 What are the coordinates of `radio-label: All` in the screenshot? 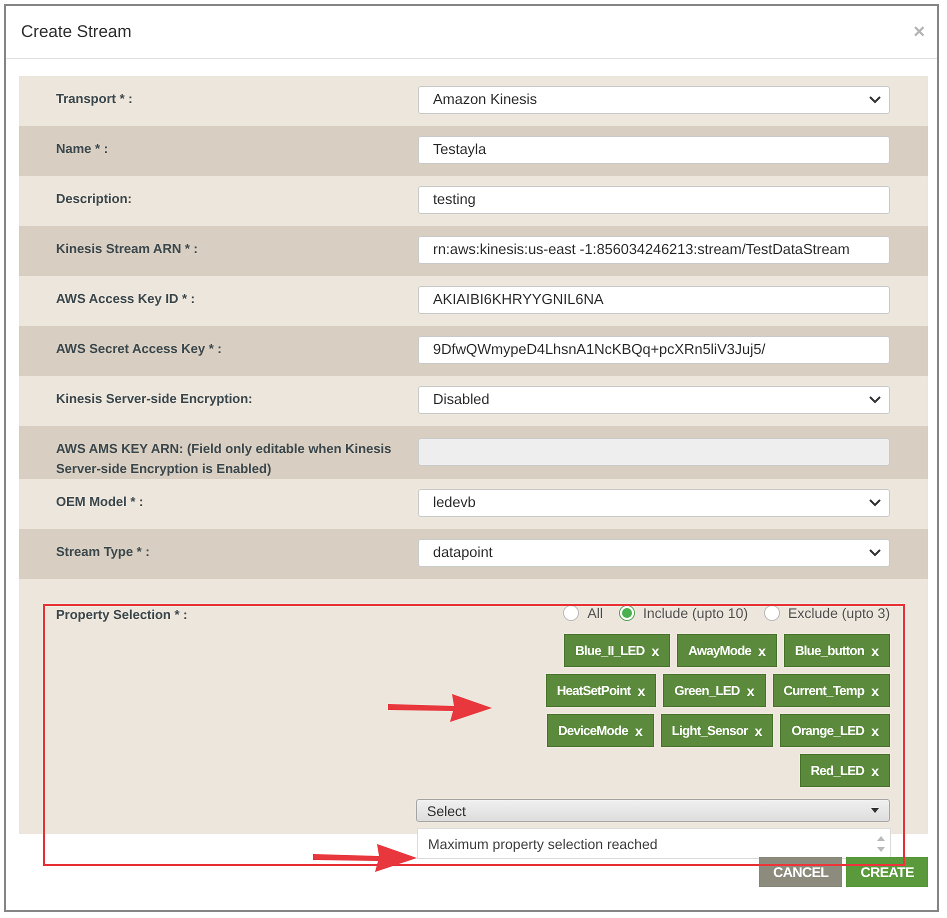 It's located at (595, 613).